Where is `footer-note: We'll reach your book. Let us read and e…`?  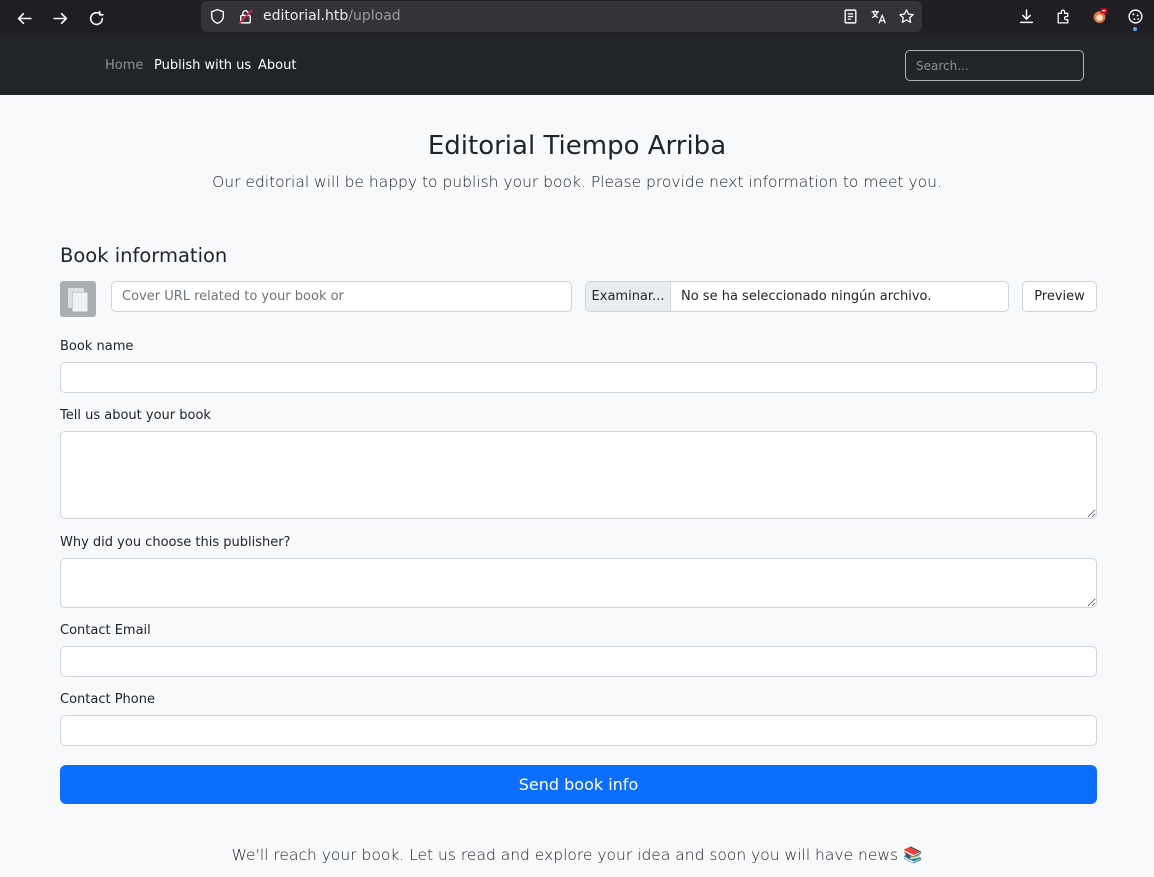
footer-note: We'll reach your book. Let us read and e… is located at coordinates (577, 855).